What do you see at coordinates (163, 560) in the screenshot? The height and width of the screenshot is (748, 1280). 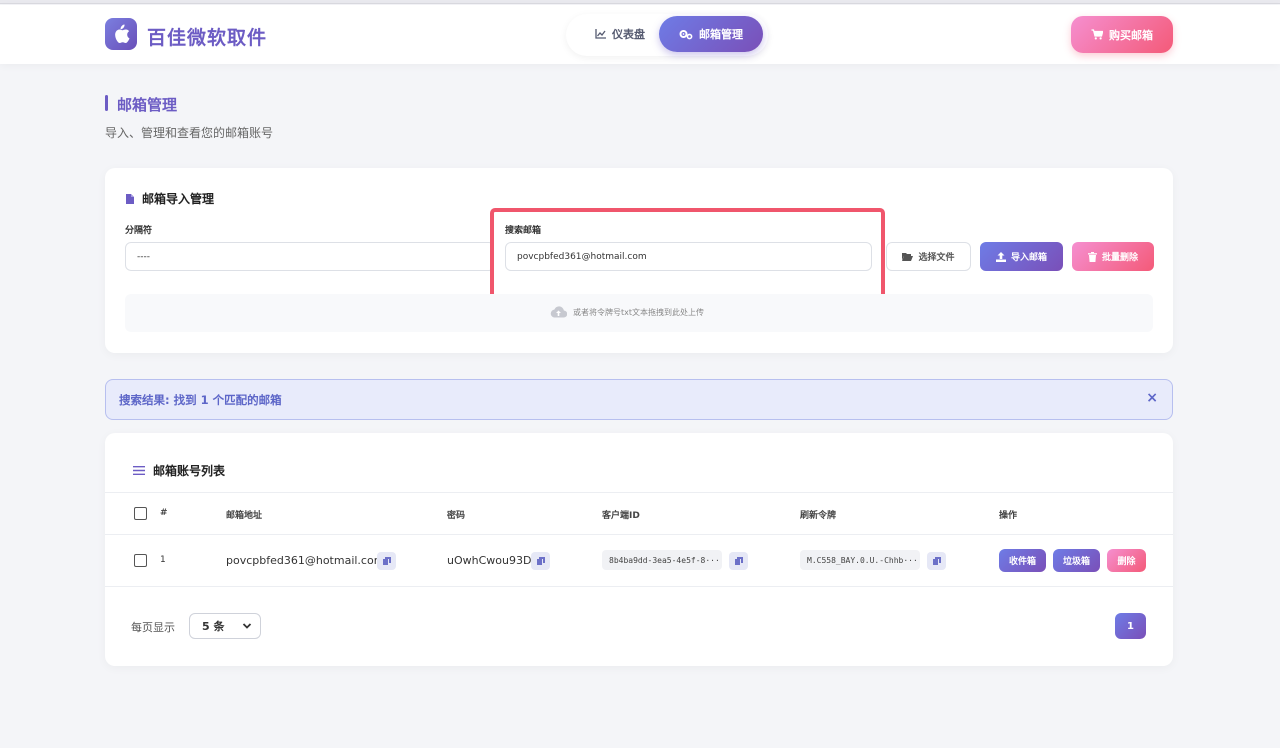 I see `row-index: 1` at bounding box center [163, 560].